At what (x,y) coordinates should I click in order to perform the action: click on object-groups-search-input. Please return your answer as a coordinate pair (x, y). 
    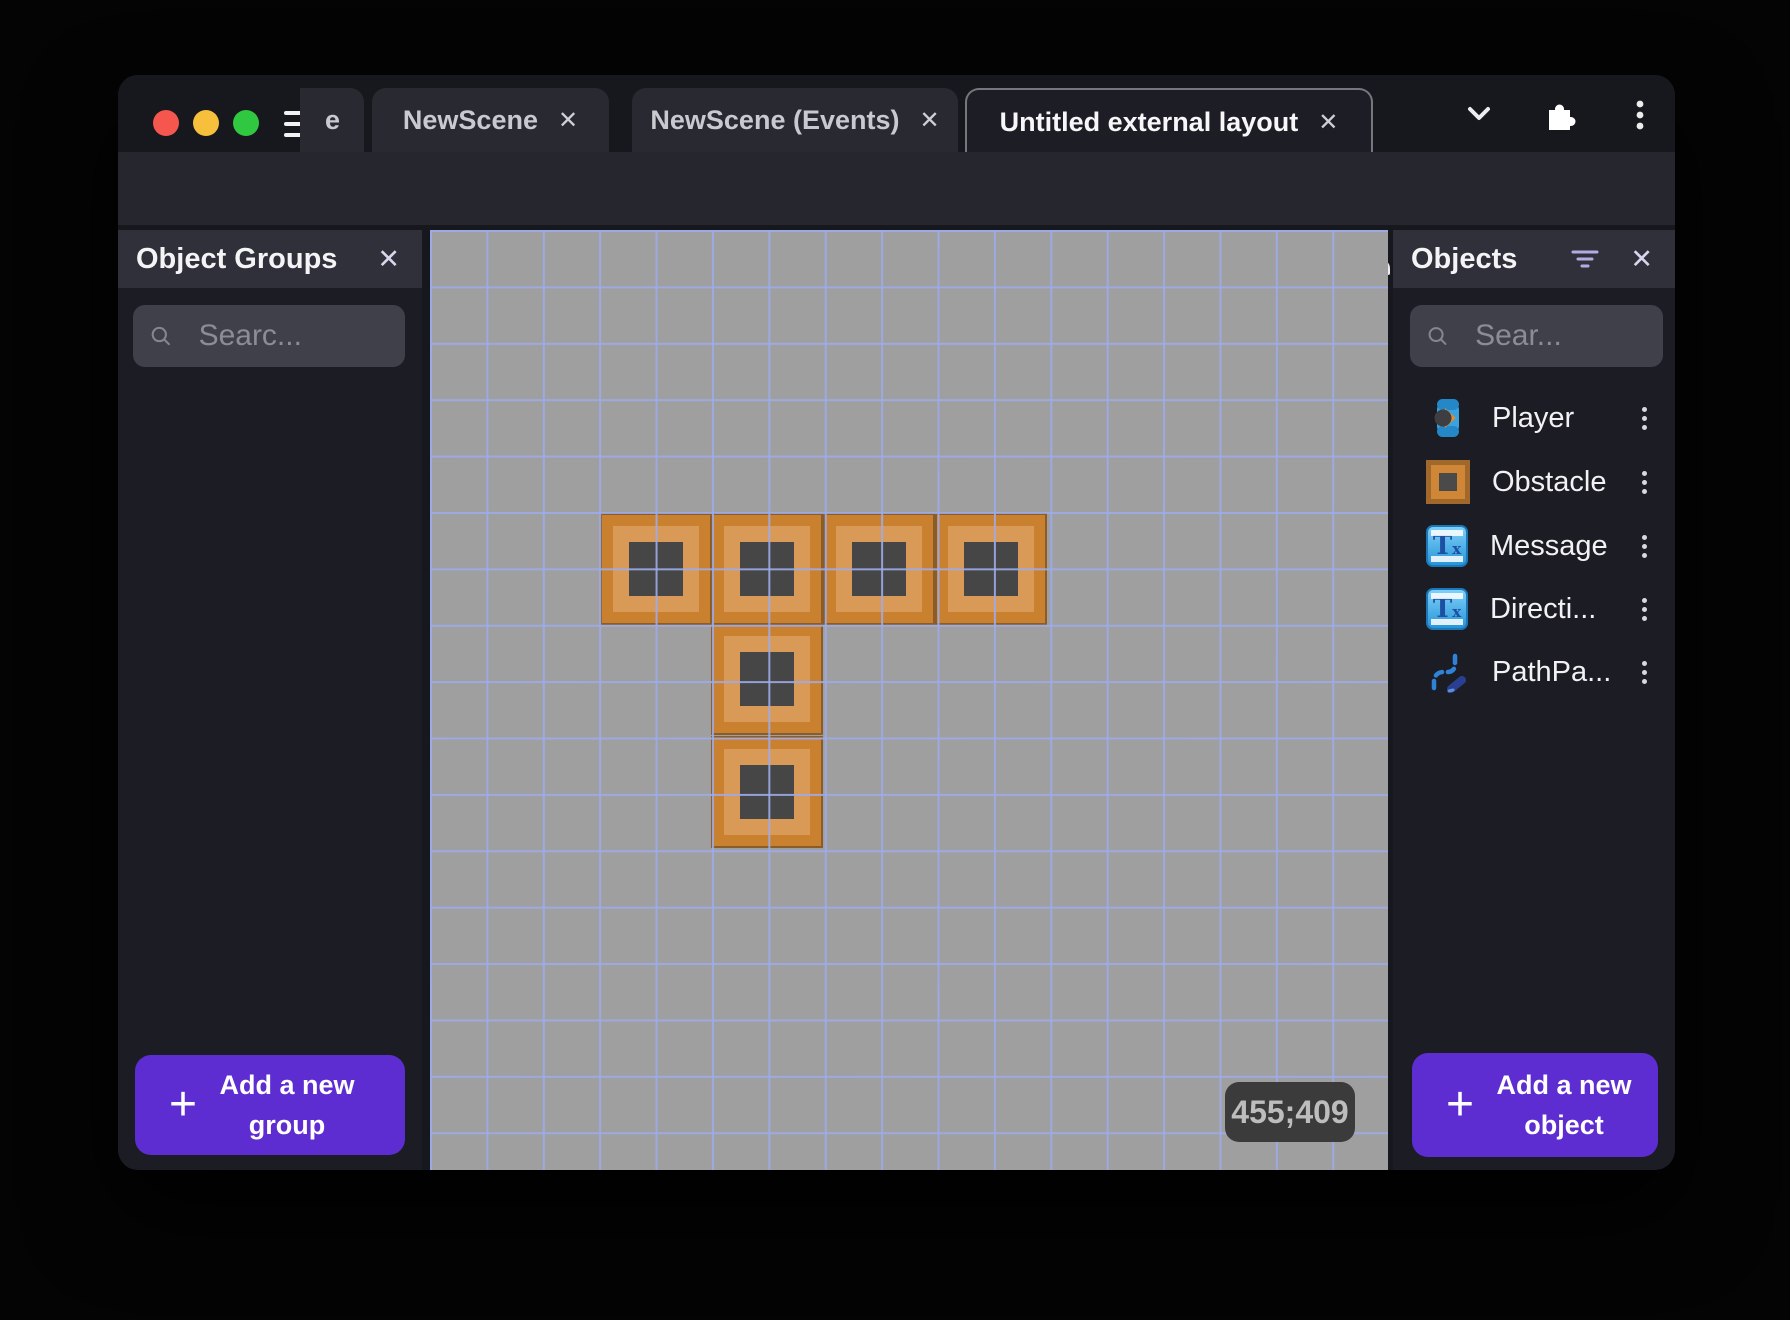
    Looking at the image, I should click on (292, 336).